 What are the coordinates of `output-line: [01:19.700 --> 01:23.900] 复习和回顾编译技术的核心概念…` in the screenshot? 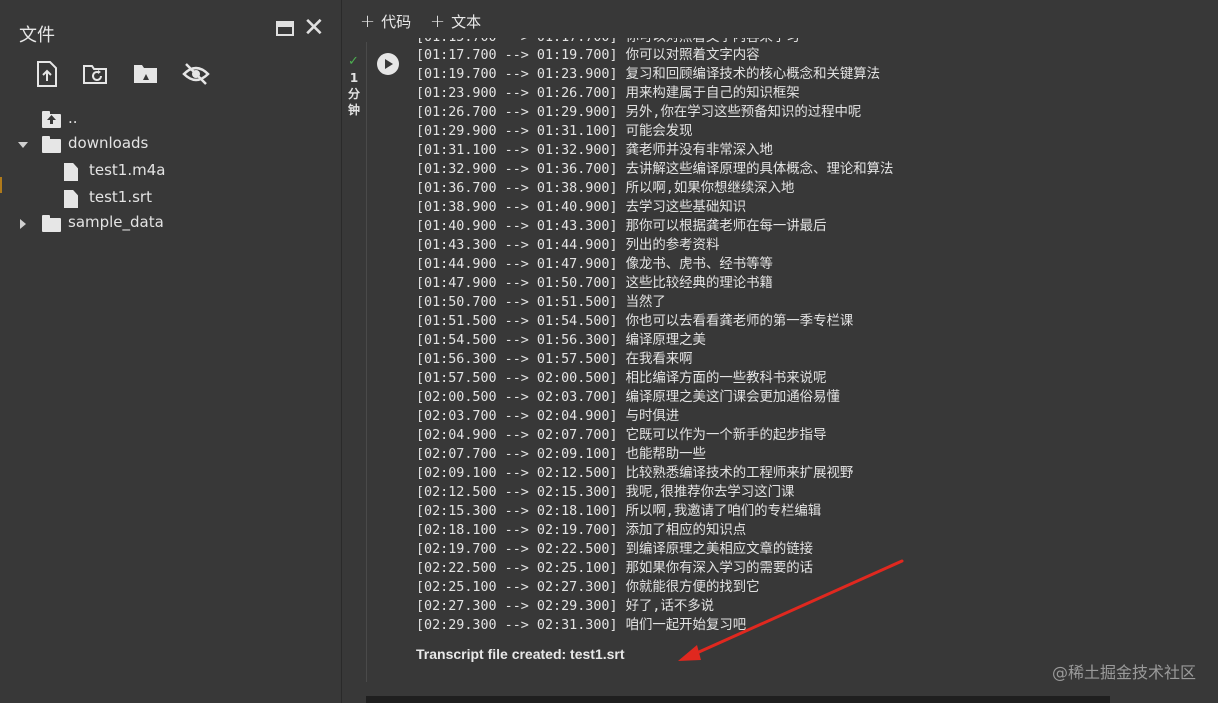 It's located at (648, 74).